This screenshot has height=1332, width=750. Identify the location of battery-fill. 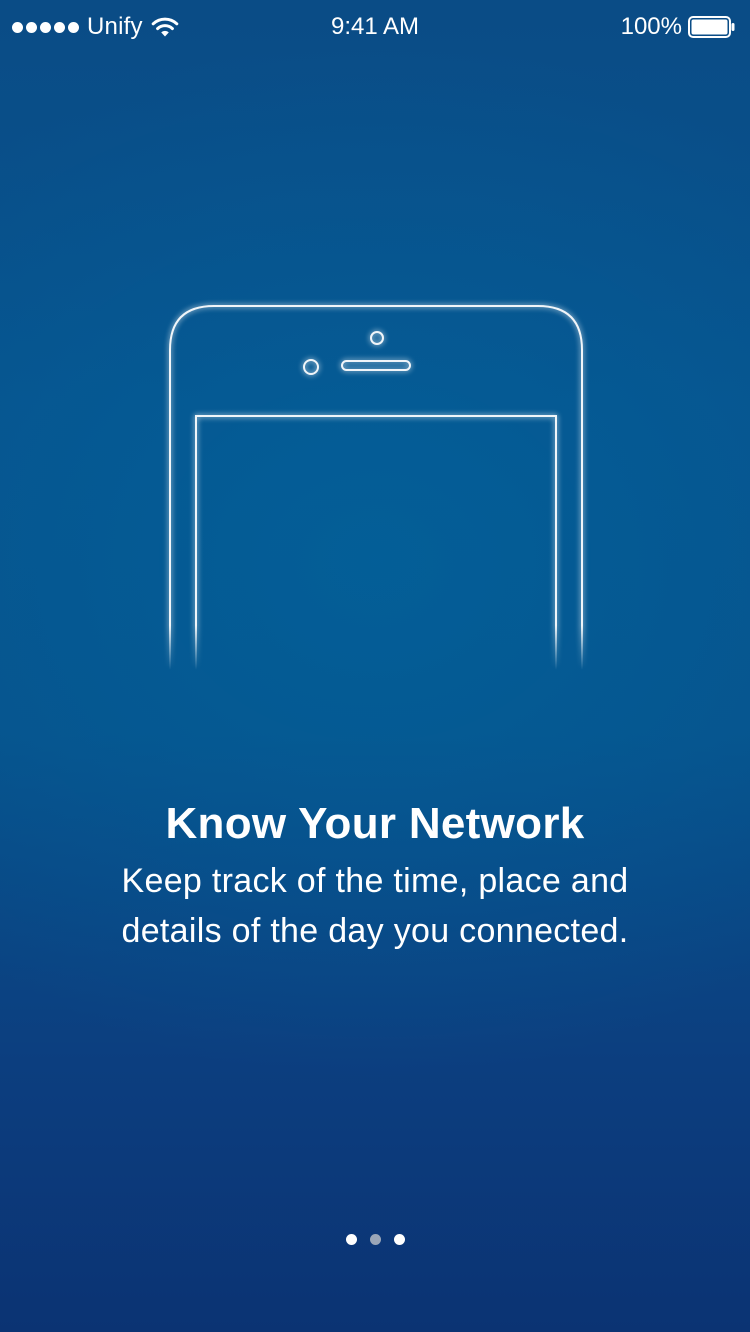
(709, 27).